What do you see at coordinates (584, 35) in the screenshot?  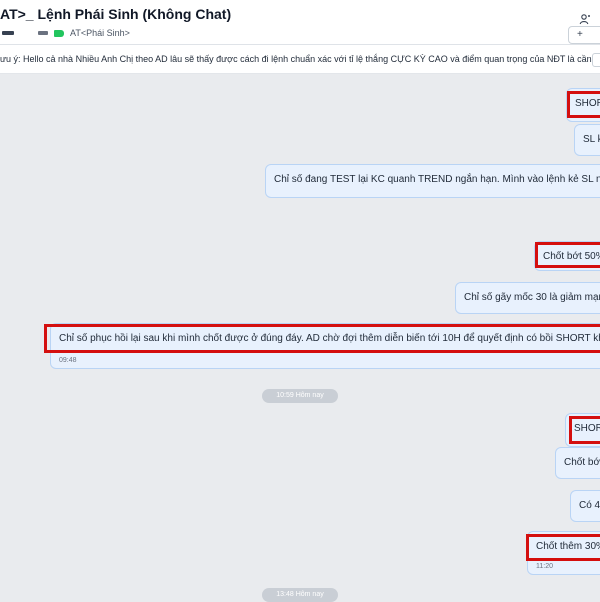 I see `add-button: +` at bounding box center [584, 35].